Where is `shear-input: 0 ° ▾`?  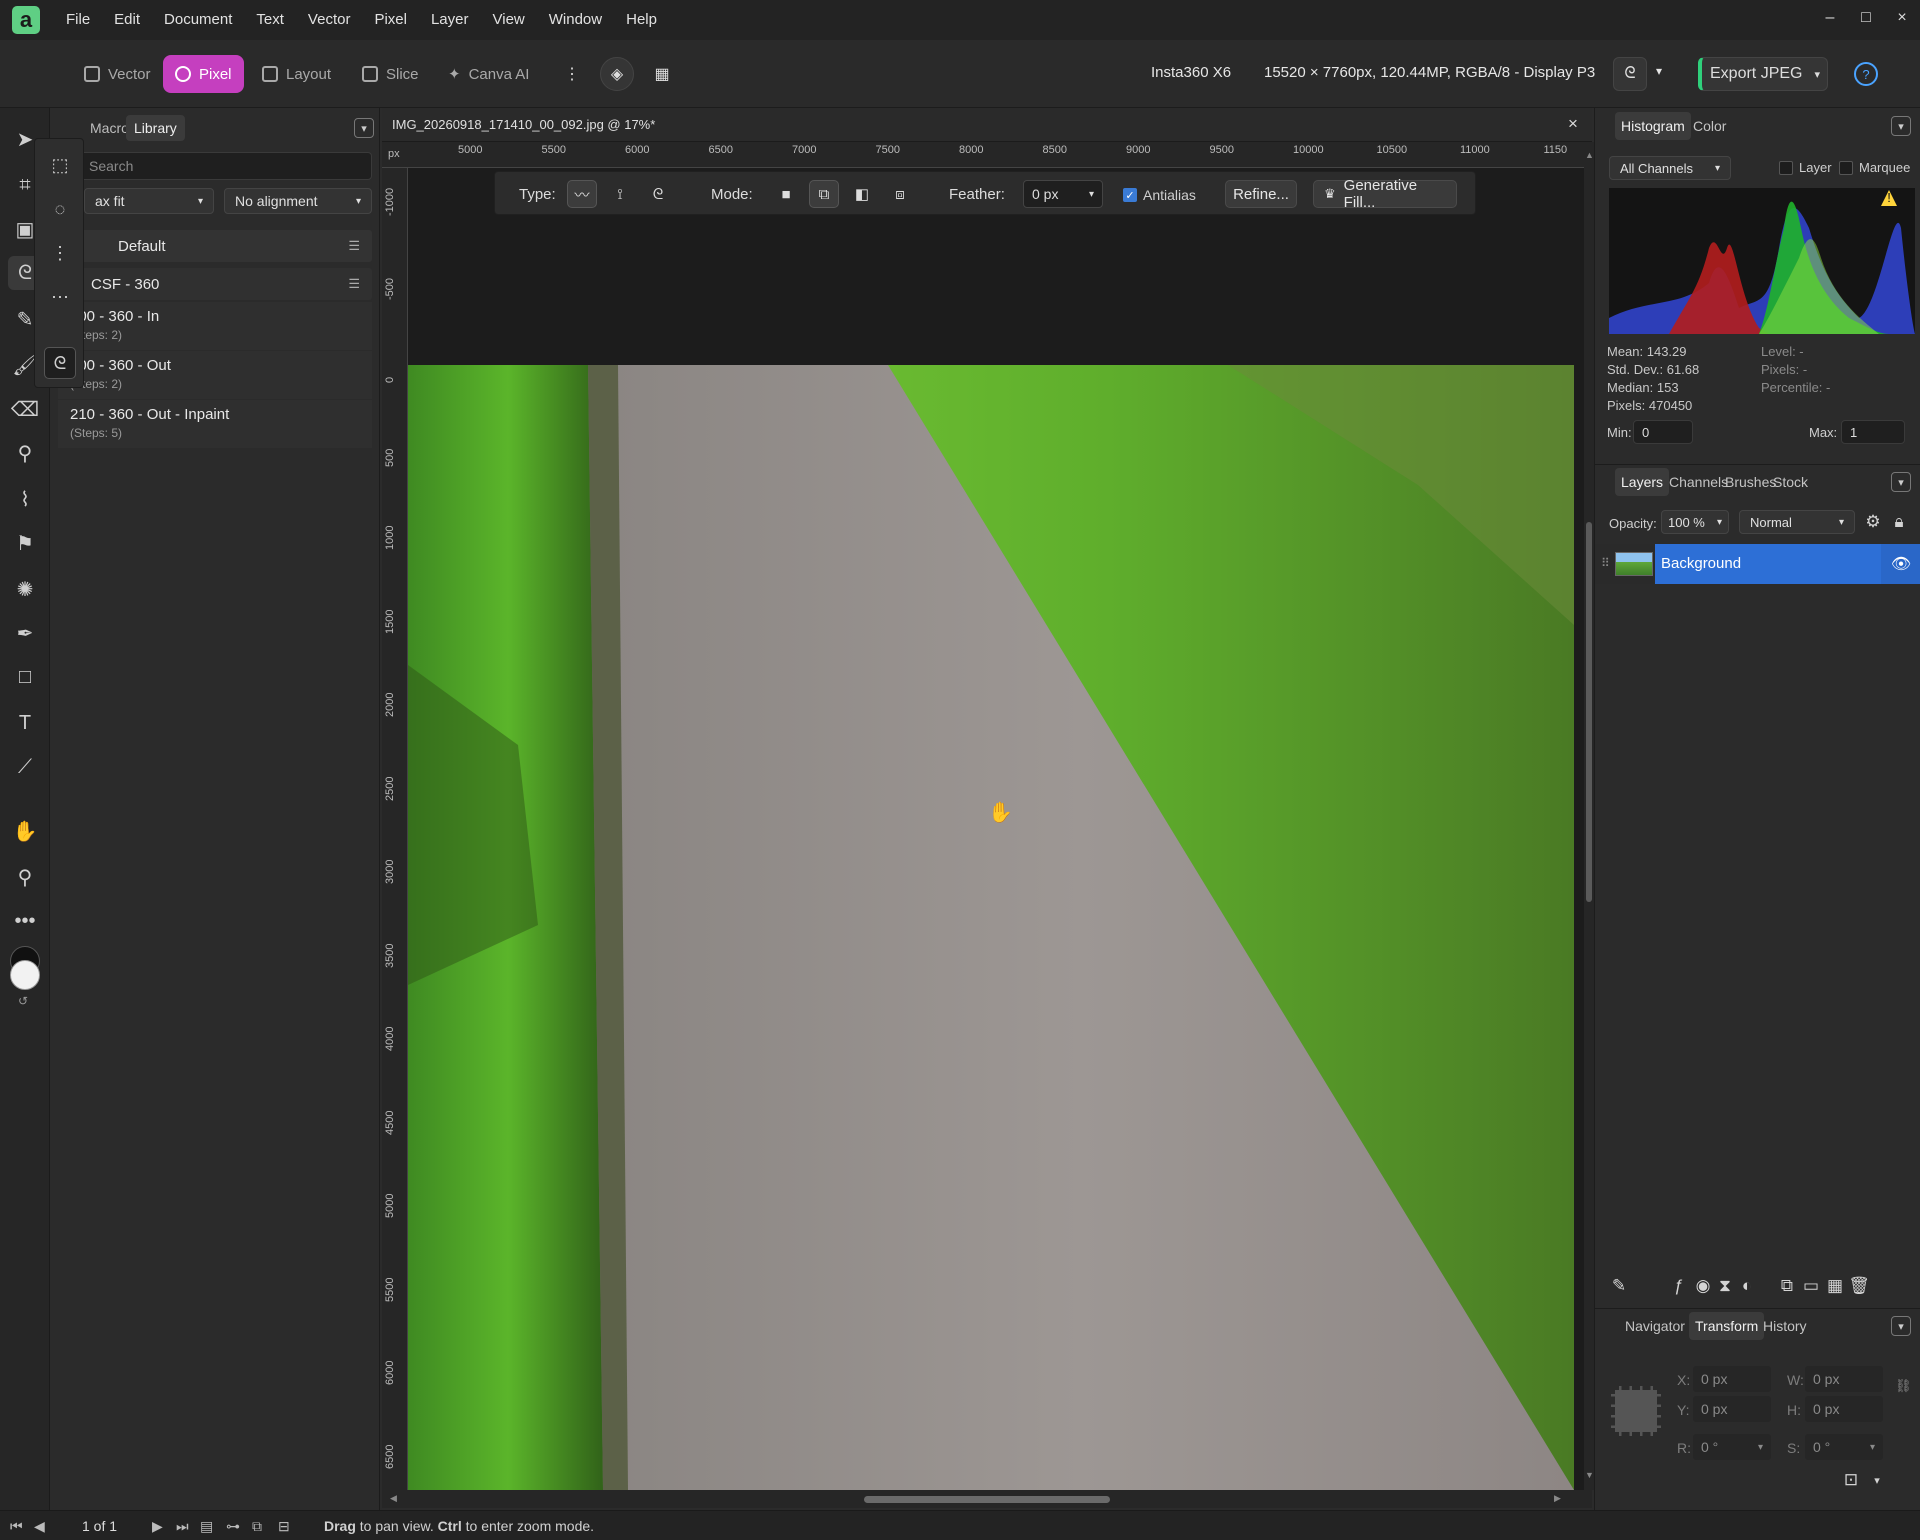
shear-input: 0 ° ▾ is located at coordinates (1844, 1447).